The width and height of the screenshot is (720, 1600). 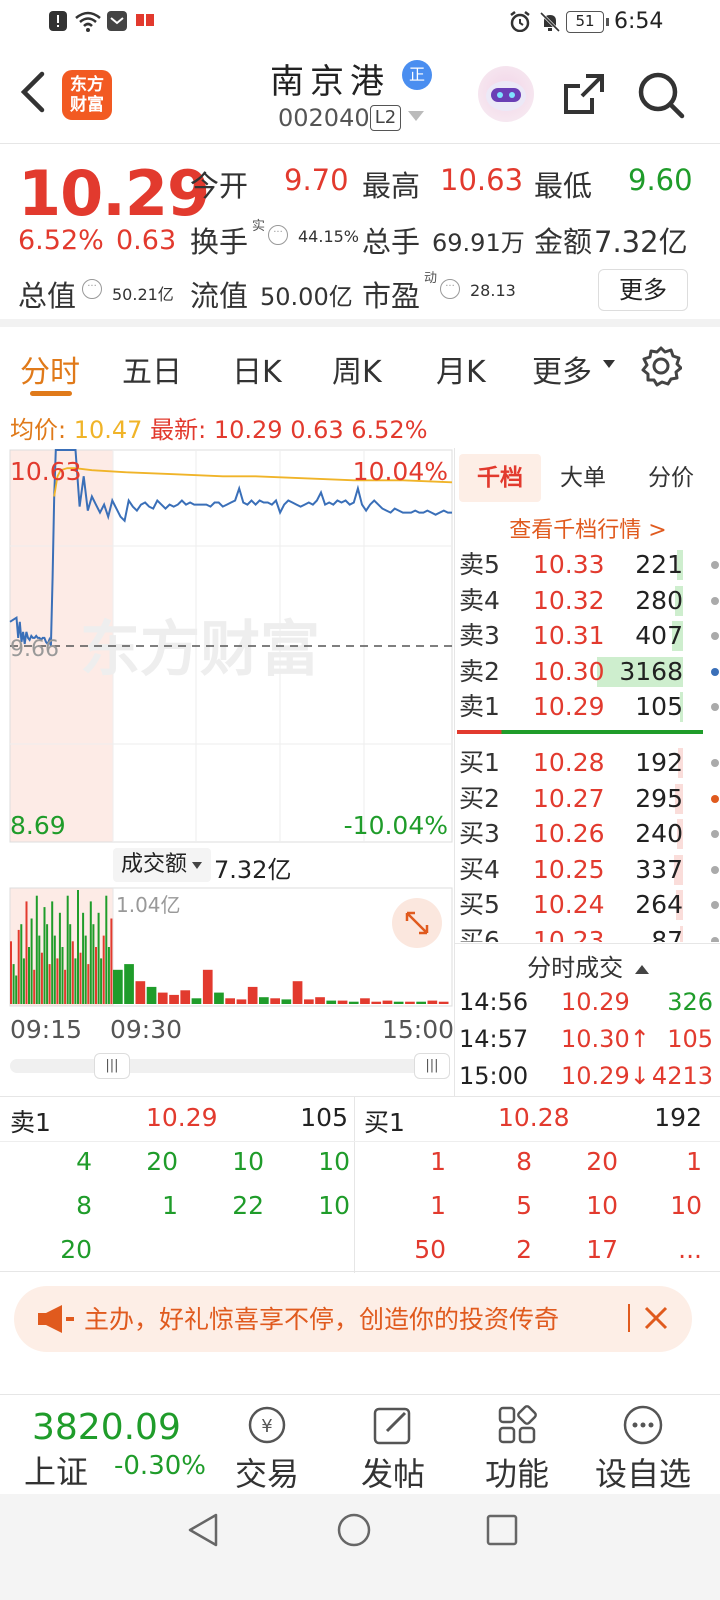 What do you see at coordinates (112, 1066) in the screenshot?
I see `slider-handle-left: |||` at bounding box center [112, 1066].